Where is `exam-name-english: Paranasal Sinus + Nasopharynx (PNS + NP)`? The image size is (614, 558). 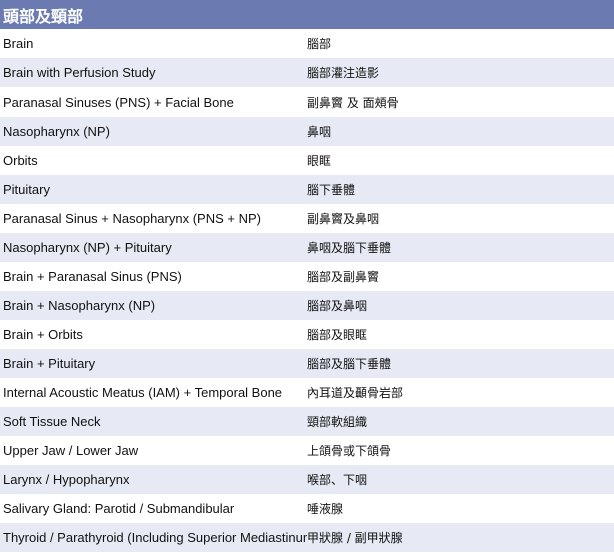 exam-name-english: Paranasal Sinus + Nasopharynx (PNS + NP) is located at coordinates (132, 218).